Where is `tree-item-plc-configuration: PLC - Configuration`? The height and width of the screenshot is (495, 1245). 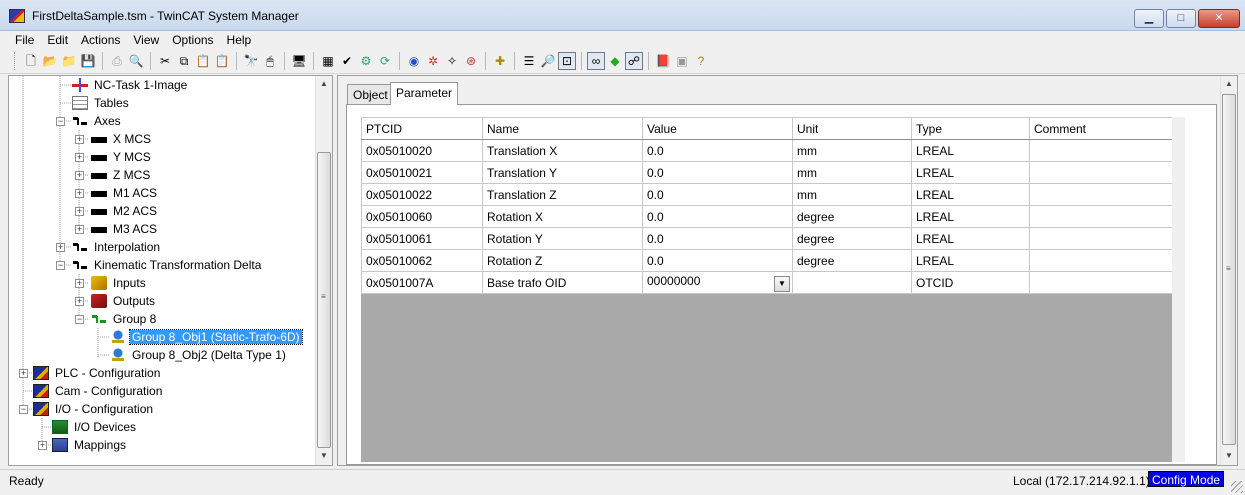 tree-item-plc-configuration: PLC - Configuration is located at coordinates (97, 373).